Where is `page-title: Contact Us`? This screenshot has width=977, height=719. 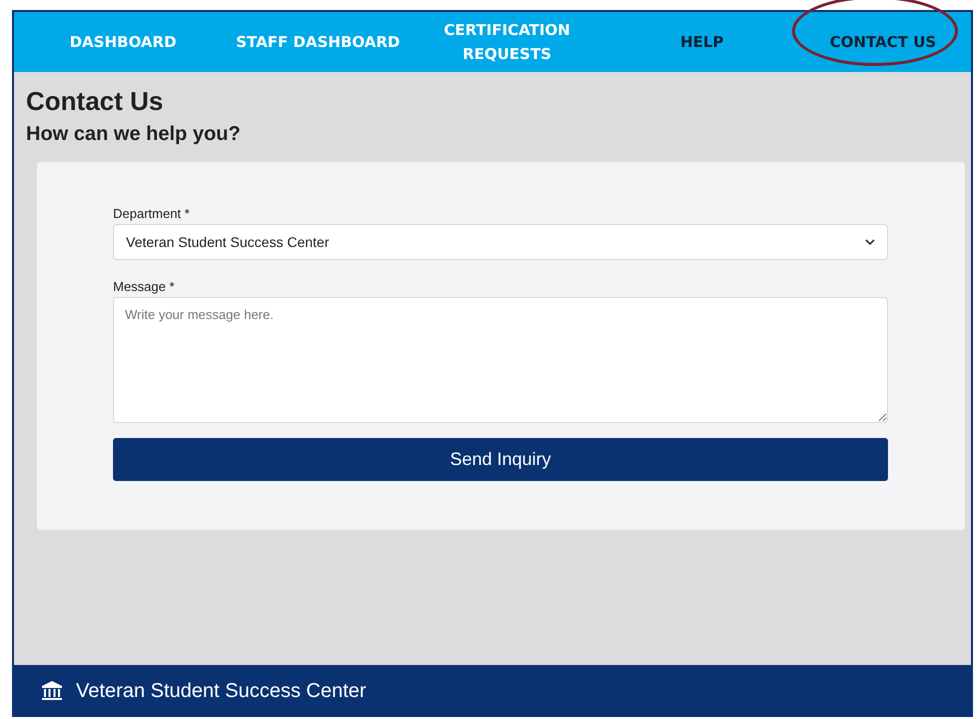 page-title: Contact Us is located at coordinates (95, 101).